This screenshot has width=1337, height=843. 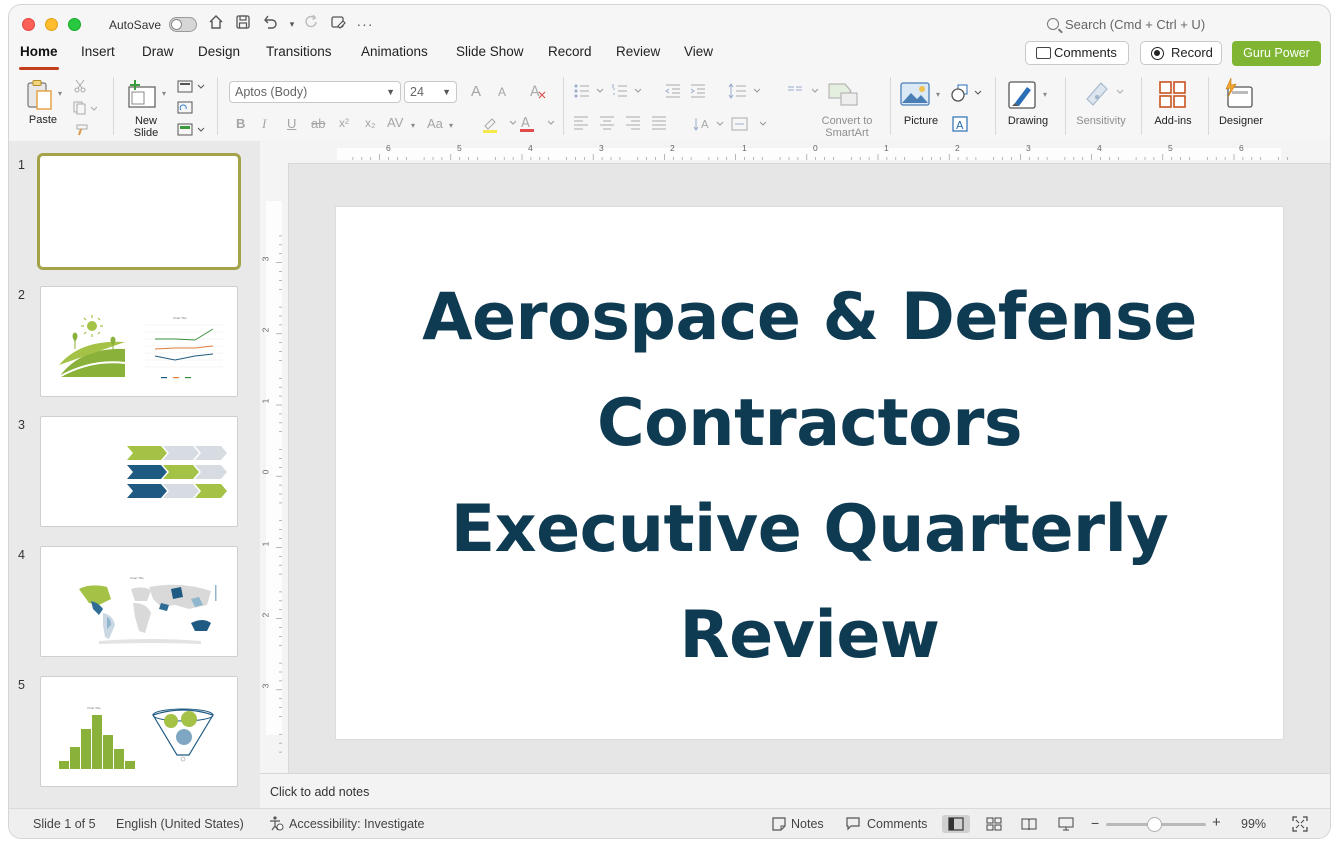 I want to click on tab-home: Home, so click(x=39, y=51).